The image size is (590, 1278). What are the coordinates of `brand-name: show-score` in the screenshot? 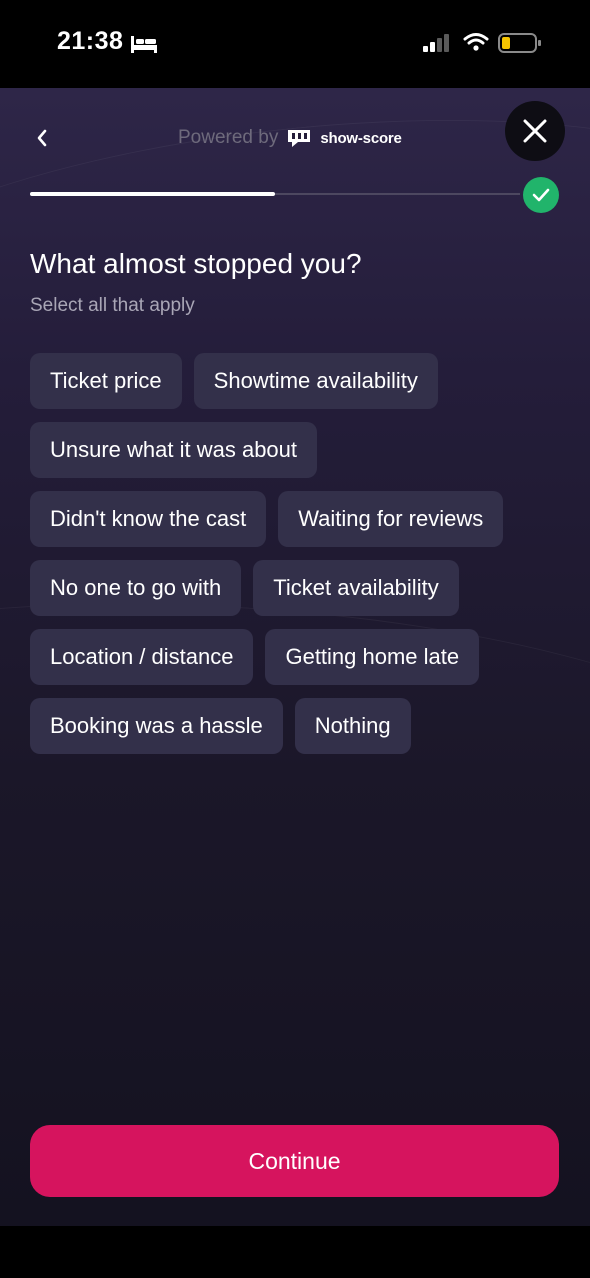 It's located at (361, 138).